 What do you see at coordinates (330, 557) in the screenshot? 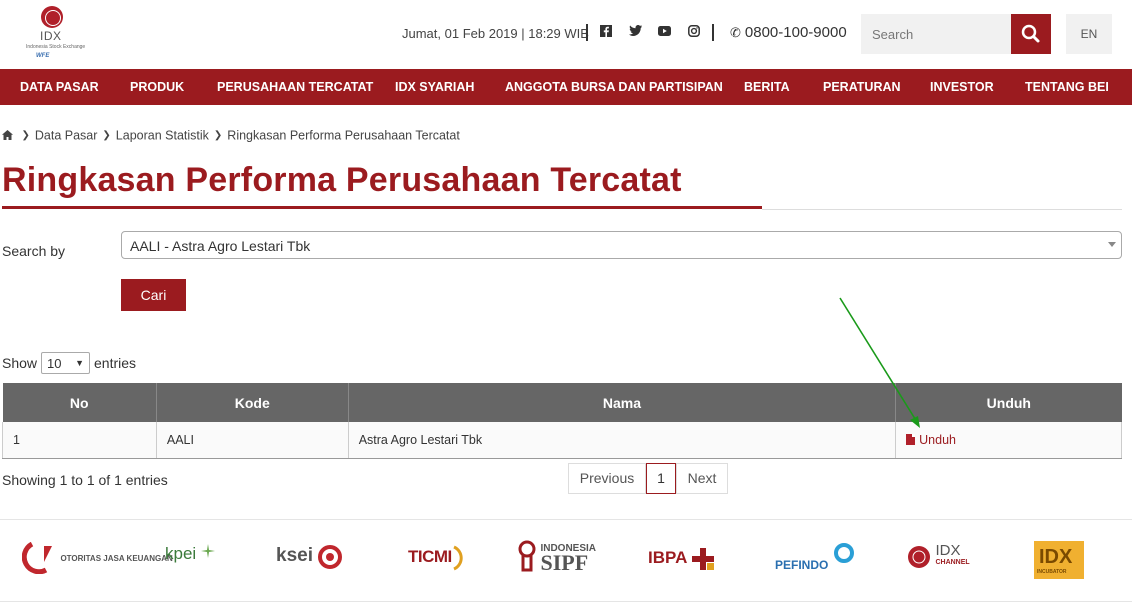
I see `ksei-circle-icon` at bounding box center [330, 557].